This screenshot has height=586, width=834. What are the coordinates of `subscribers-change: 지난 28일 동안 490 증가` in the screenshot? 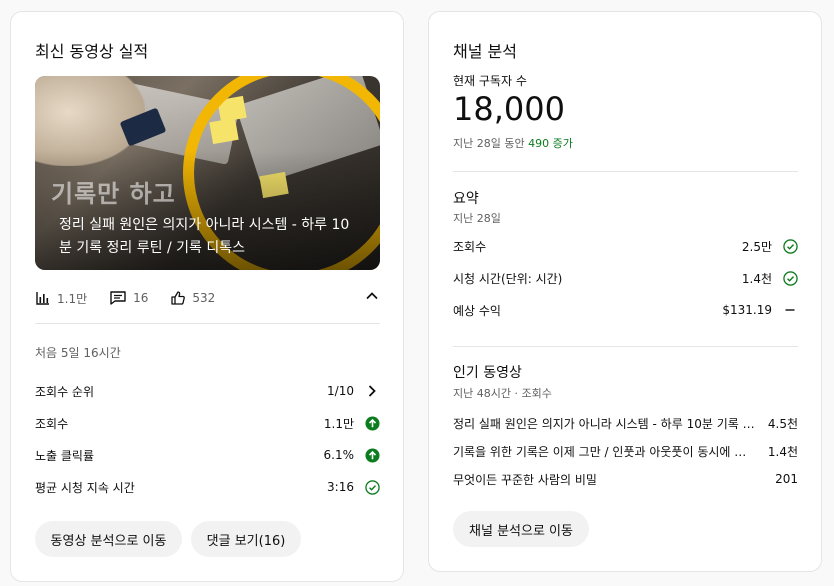 It's located at (513, 143).